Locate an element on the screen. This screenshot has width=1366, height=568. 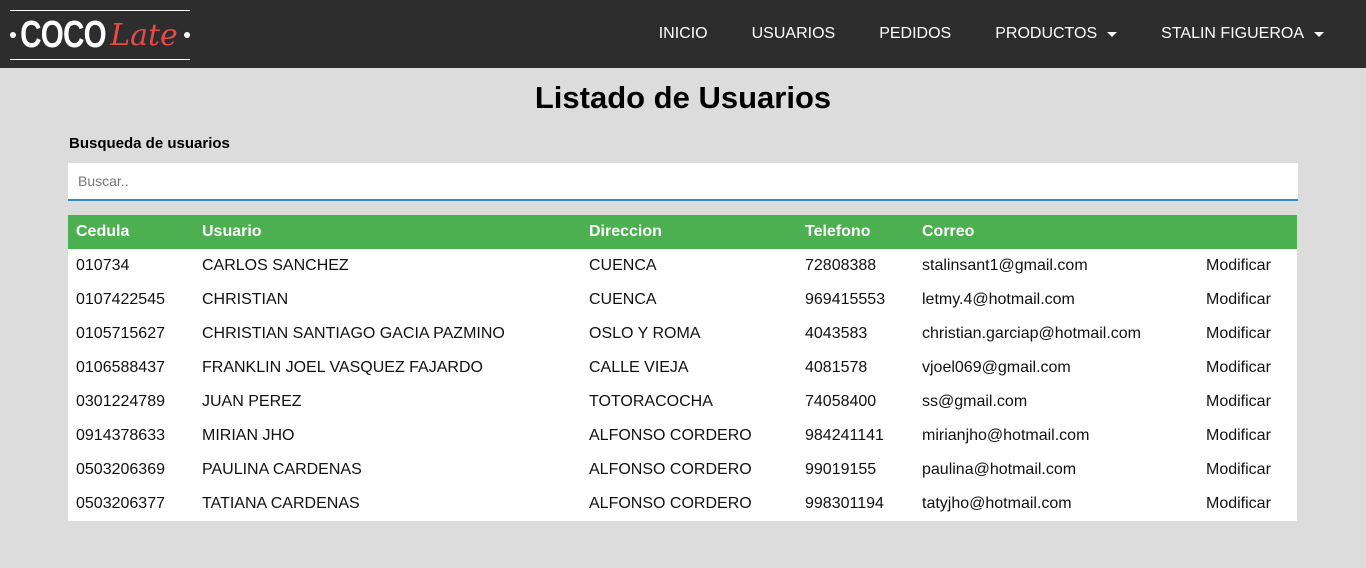
table-cell: 010734 is located at coordinates (103, 265).